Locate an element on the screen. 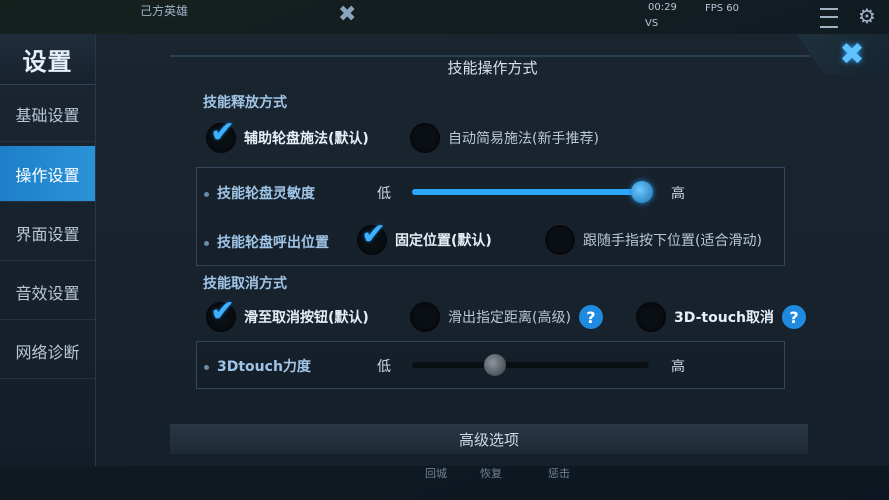  position-option-follow-label: 跟随手指按下位置(适合滑动) is located at coordinates (672, 241).